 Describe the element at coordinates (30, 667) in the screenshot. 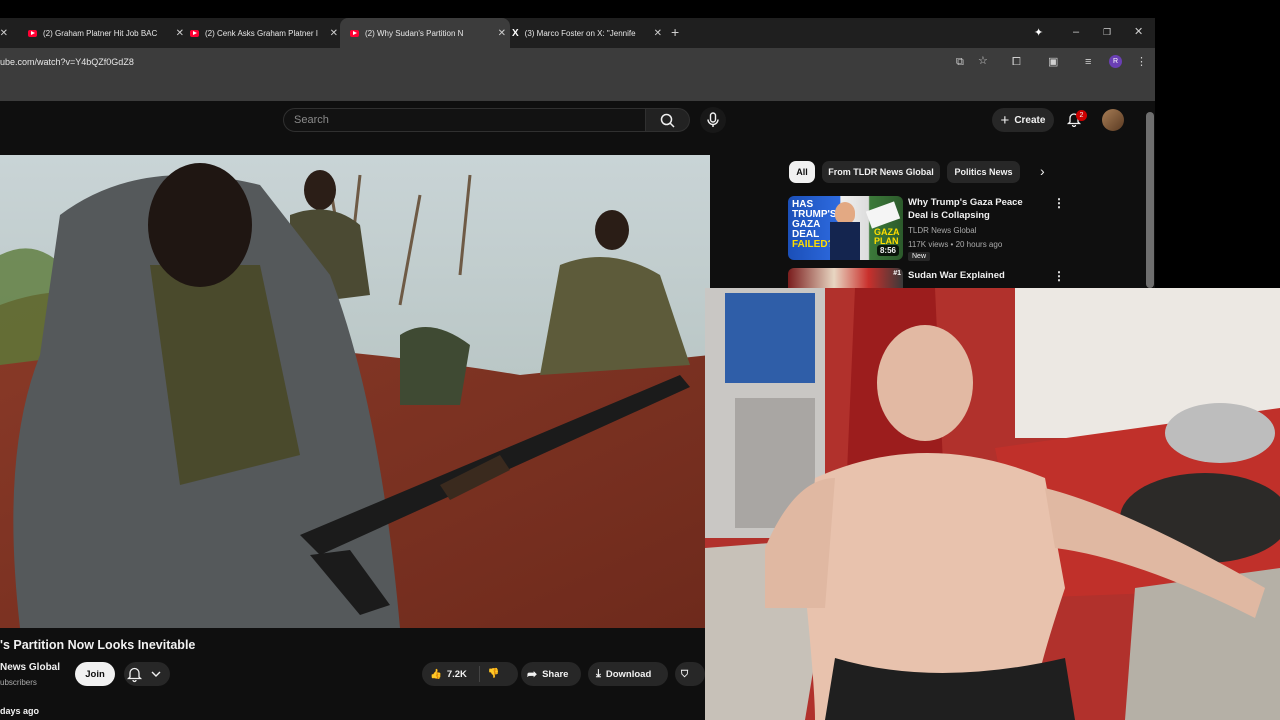

I see `channel-name: News Global` at that location.